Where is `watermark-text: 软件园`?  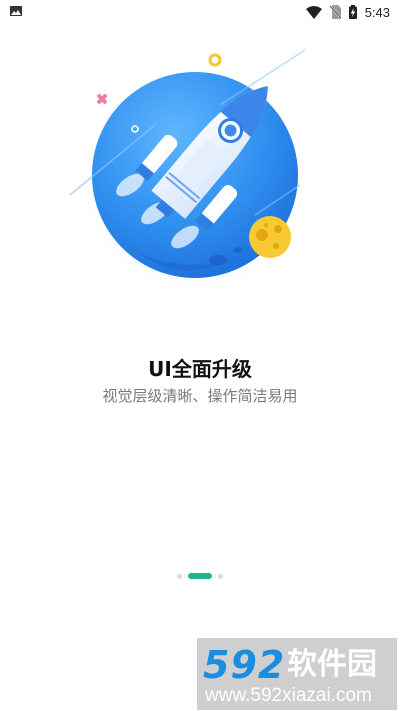 watermark-text: 软件园 is located at coordinates (332, 664).